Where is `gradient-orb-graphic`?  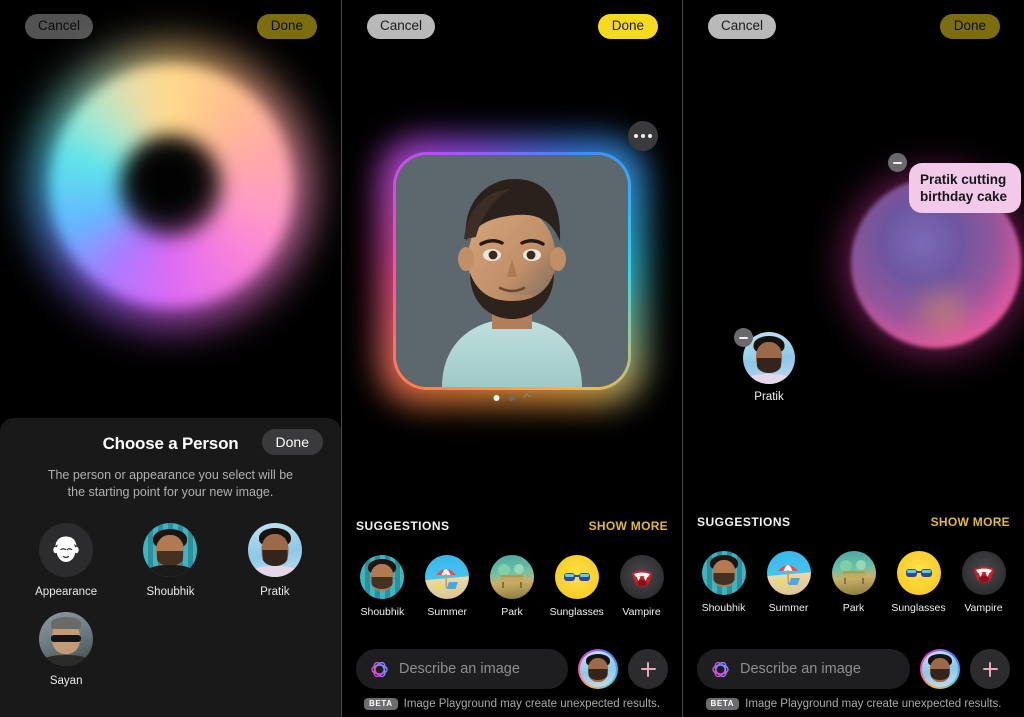
gradient-orb-graphic is located at coordinates (170, 186).